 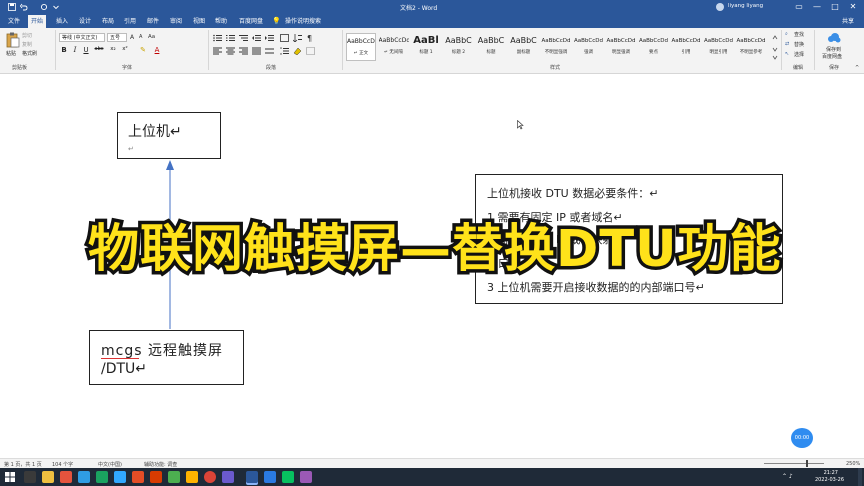 What do you see at coordinates (125, 49) in the screenshot?
I see `superscript-button: x²` at bounding box center [125, 49].